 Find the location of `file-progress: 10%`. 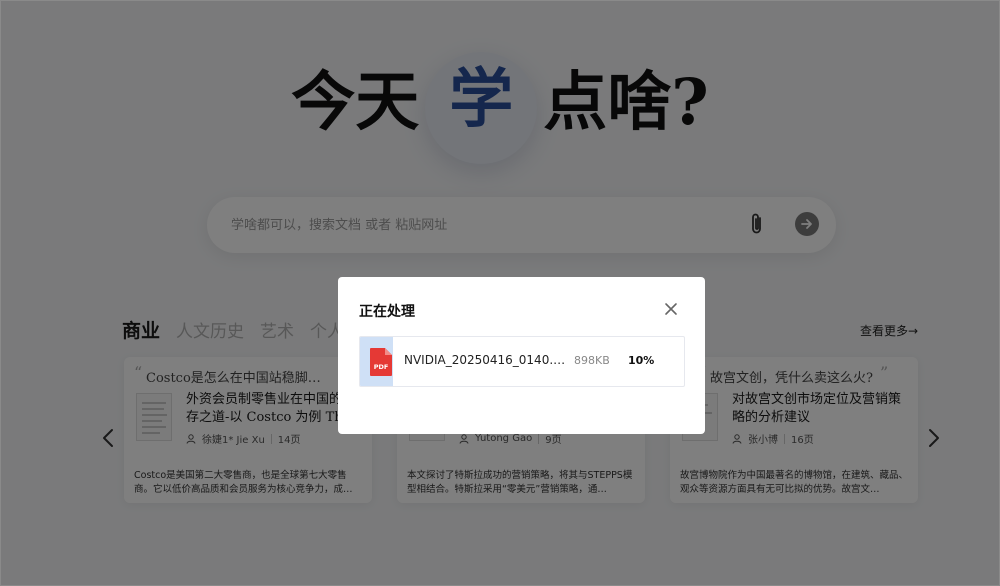

file-progress: 10% is located at coordinates (641, 360).